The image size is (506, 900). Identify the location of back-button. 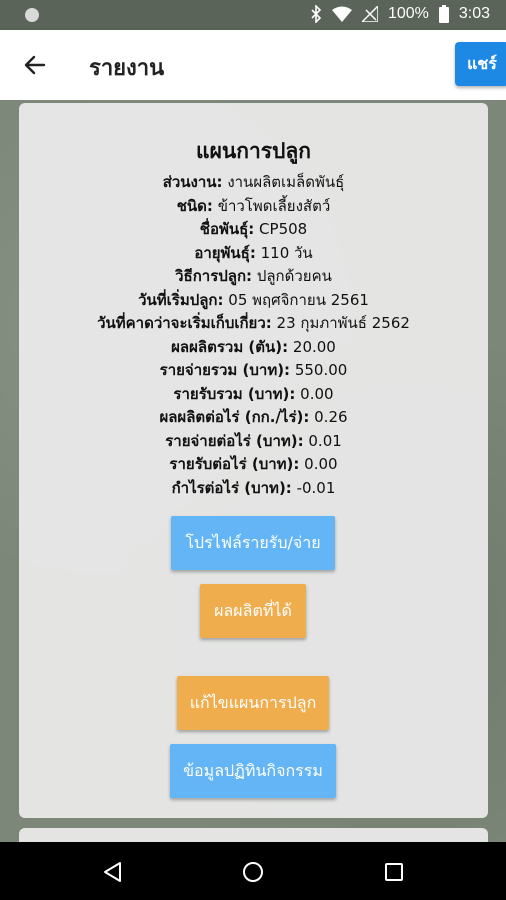
(35, 65).